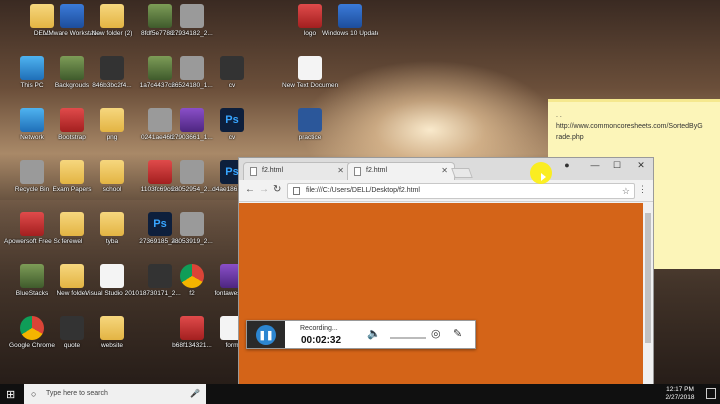 Image resolution: width=720 pixels, height=404 pixels. I want to click on action-center-icon, so click(711, 393).